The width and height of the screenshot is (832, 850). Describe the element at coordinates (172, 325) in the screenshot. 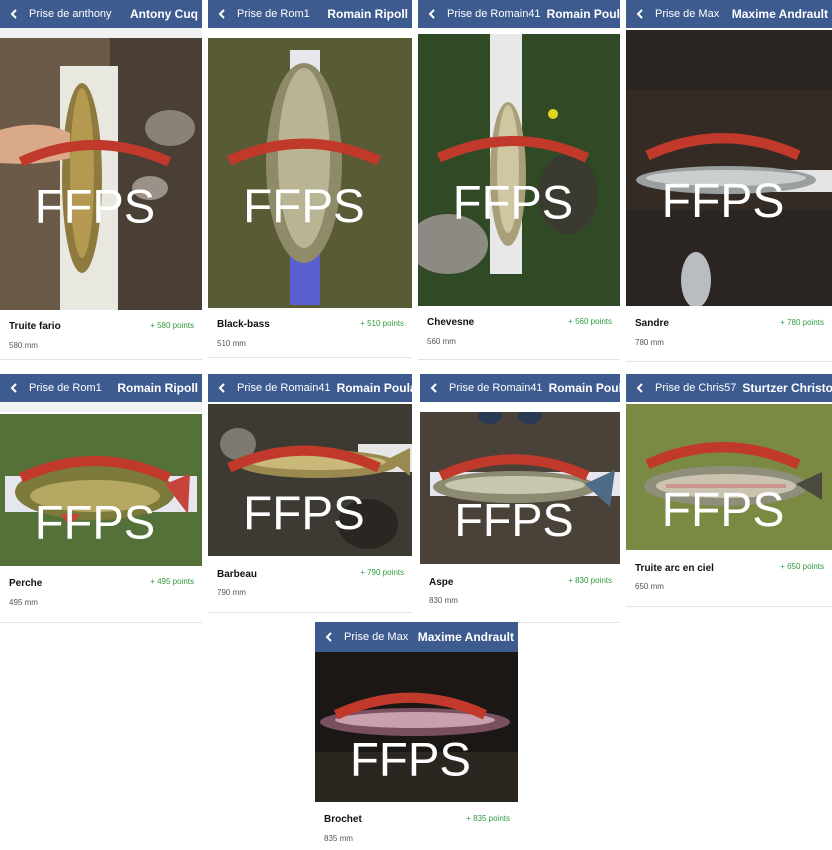

I see `points-badge: + 580 points` at that location.